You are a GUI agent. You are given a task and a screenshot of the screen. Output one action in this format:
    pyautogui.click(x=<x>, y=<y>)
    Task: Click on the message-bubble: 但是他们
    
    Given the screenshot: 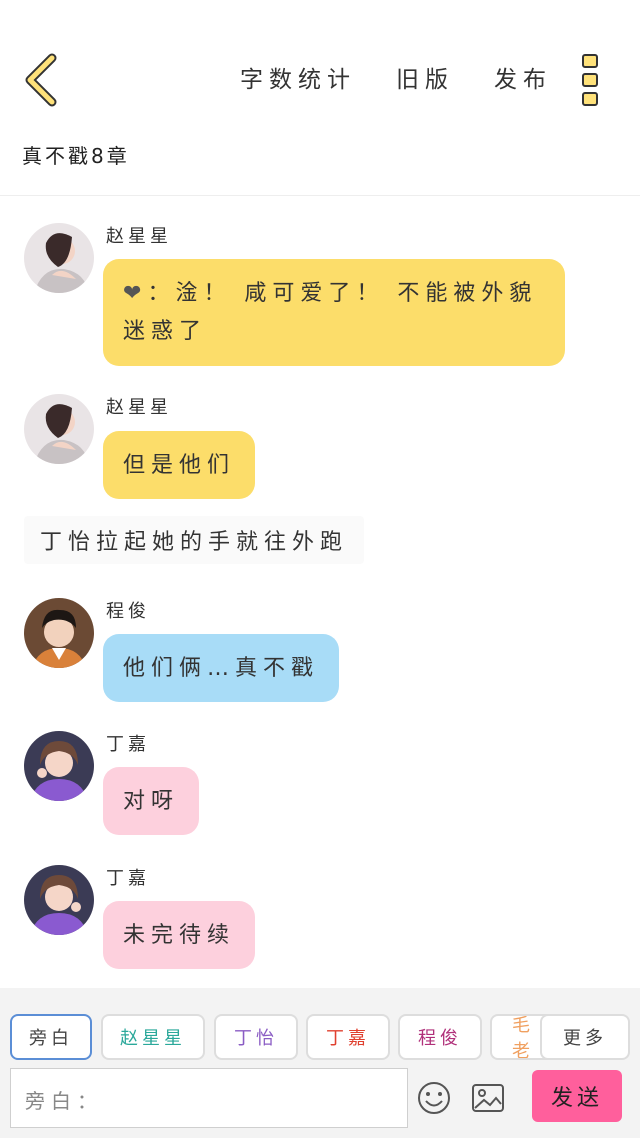 What is the action you would take?
    pyautogui.click(x=179, y=465)
    